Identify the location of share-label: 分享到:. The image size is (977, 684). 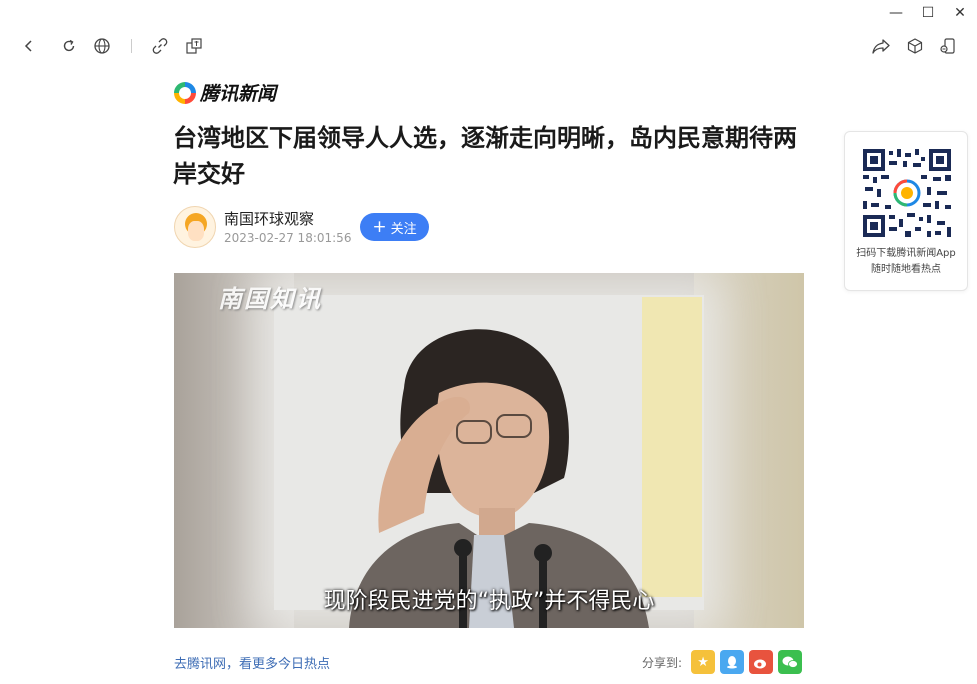
(662, 662).